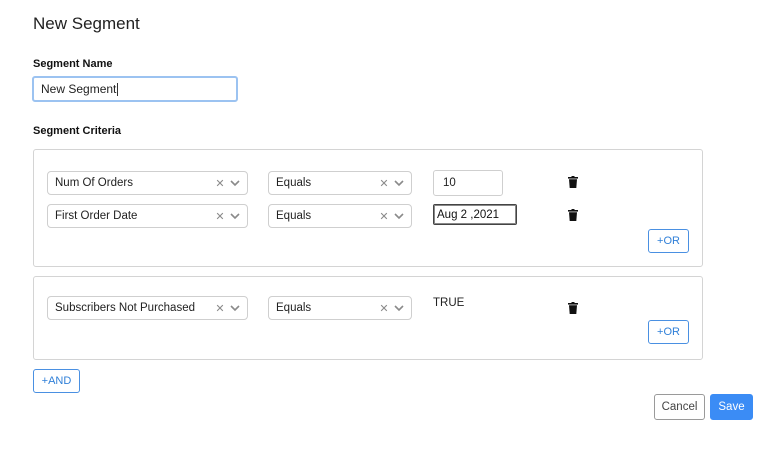 The width and height of the screenshot is (768, 462). What do you see at coordinates (79, 89) in the screenshot?
I see `segment-name-value: New Segment` at bounding box center [79, 89].